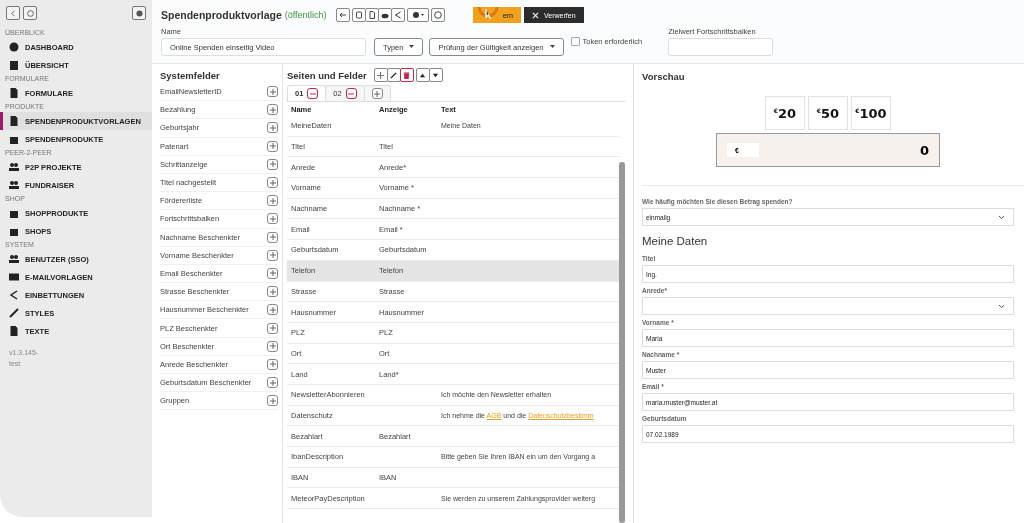 The image size is (1024, 523). What do you see at coordinates (785, 113) in the screenshot?
I see `amount-button: $^{€}$20` at bounding box center [785, 113].